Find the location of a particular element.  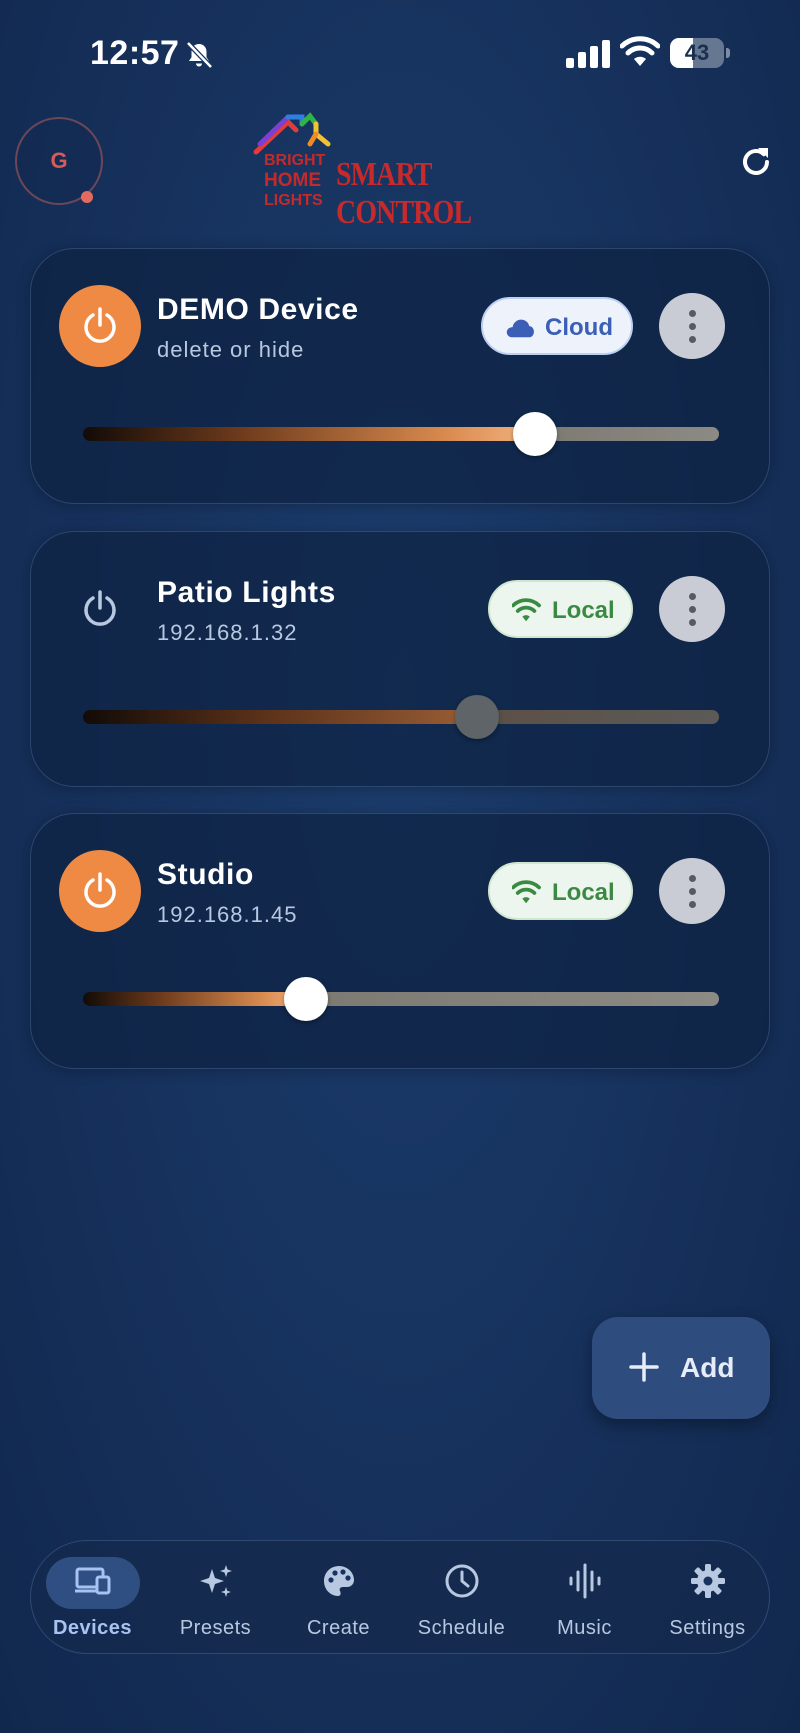

nav-label-create: Create is located at coordinates (338, 1628).